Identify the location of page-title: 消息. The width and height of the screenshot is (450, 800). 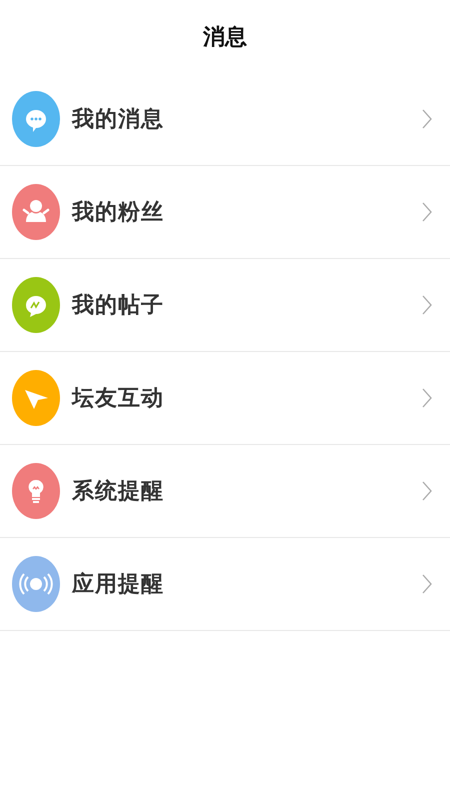
(225, 38).